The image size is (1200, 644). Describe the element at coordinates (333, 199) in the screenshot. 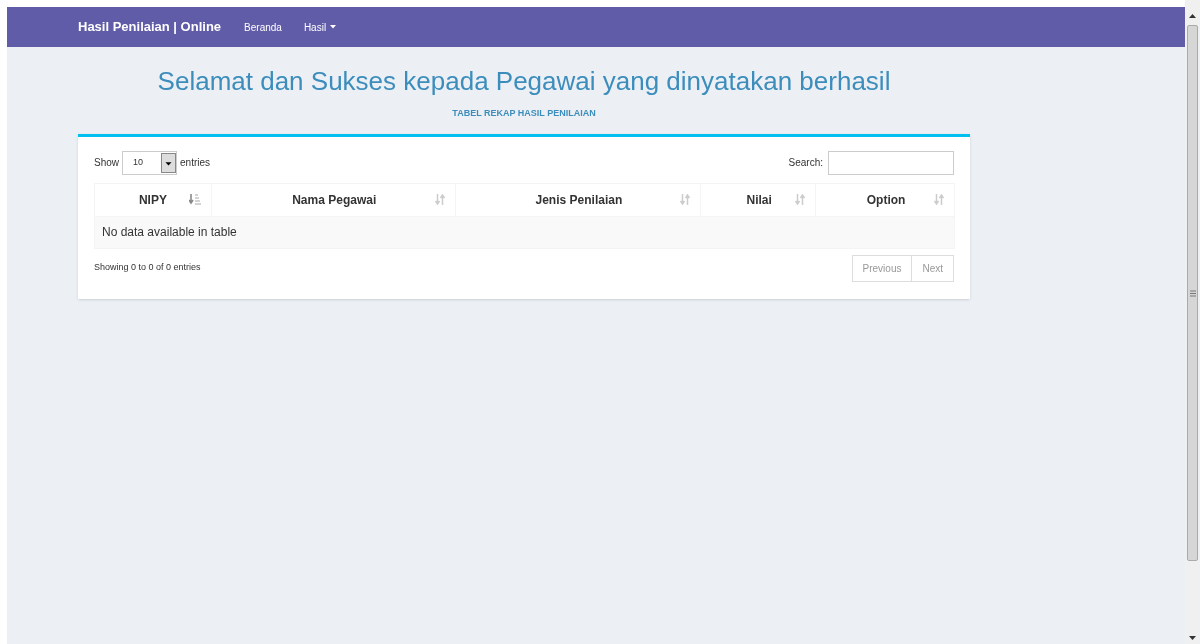

I see `column-header: Nama Pegawai` at that location.